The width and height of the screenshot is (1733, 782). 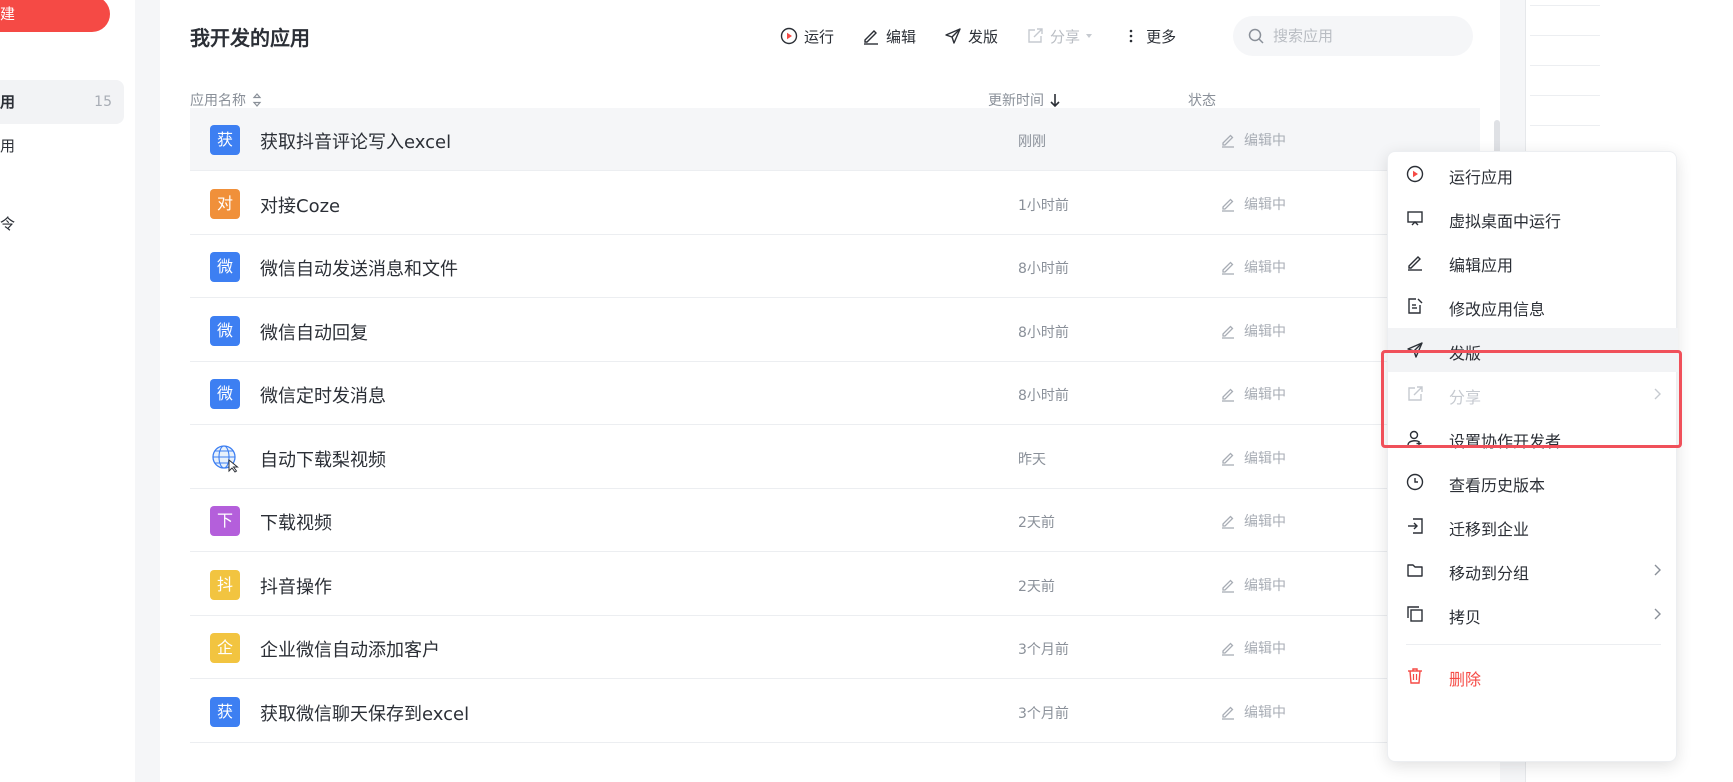 I want to click on share-label: 分享, so click(x=1065, y=36).